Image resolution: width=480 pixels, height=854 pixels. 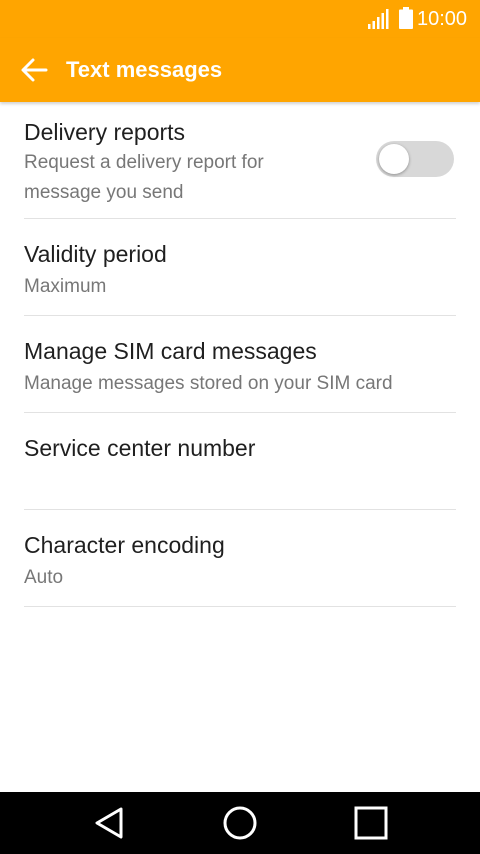 What do you see at coordinates (240, 19) in the screenshot?
I see `status-bar: 10:00` at bounding box center [240, 19].